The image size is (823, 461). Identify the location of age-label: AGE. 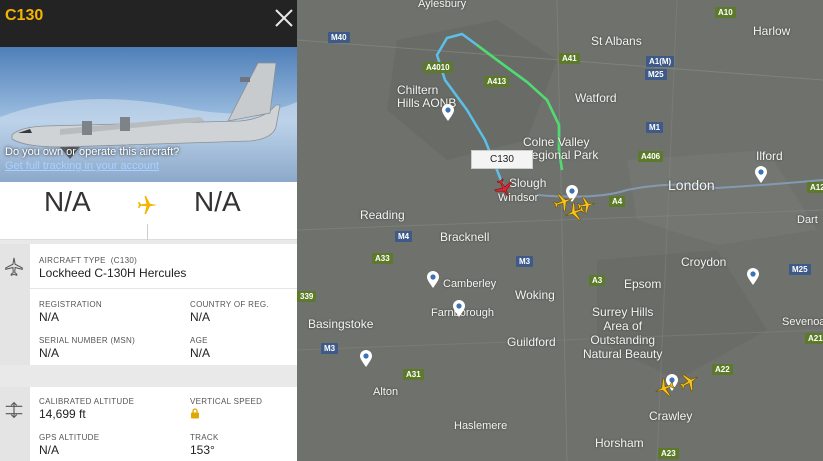
(199, 340).